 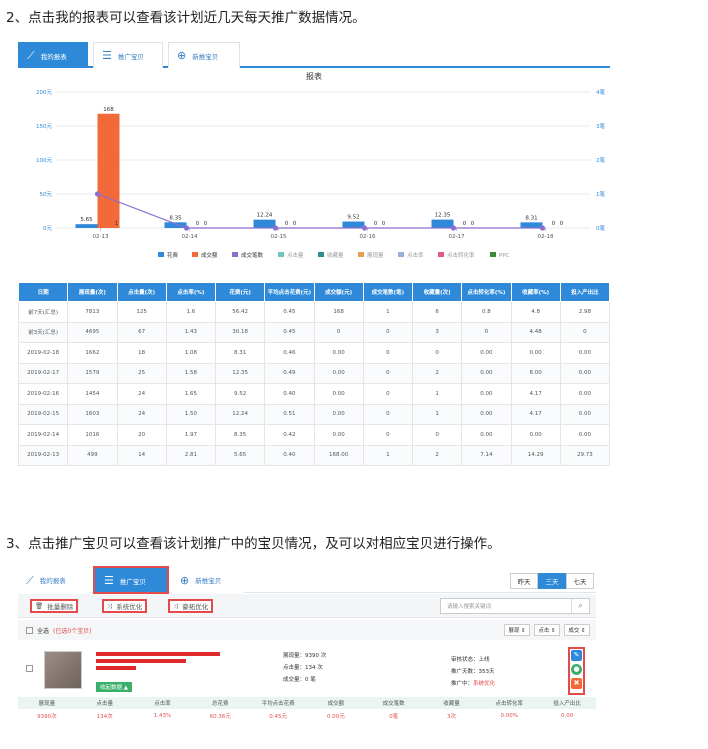 What do you see at coordinates (191, 455) in the screenshot?
I see `table-cell: 2.81` at bounding box center [191, 455].